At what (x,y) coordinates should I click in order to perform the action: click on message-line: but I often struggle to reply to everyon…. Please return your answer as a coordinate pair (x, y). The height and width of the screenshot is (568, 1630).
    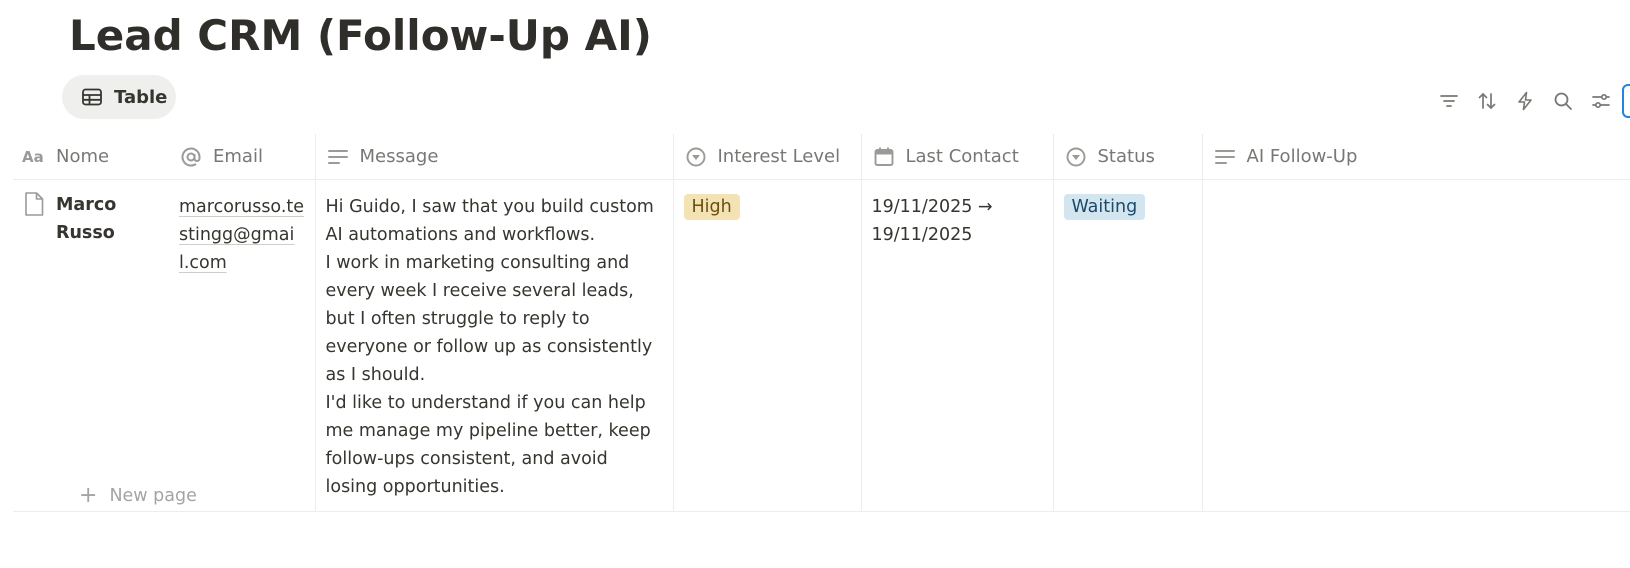
    Looking at the image, I should click on (489, 347).